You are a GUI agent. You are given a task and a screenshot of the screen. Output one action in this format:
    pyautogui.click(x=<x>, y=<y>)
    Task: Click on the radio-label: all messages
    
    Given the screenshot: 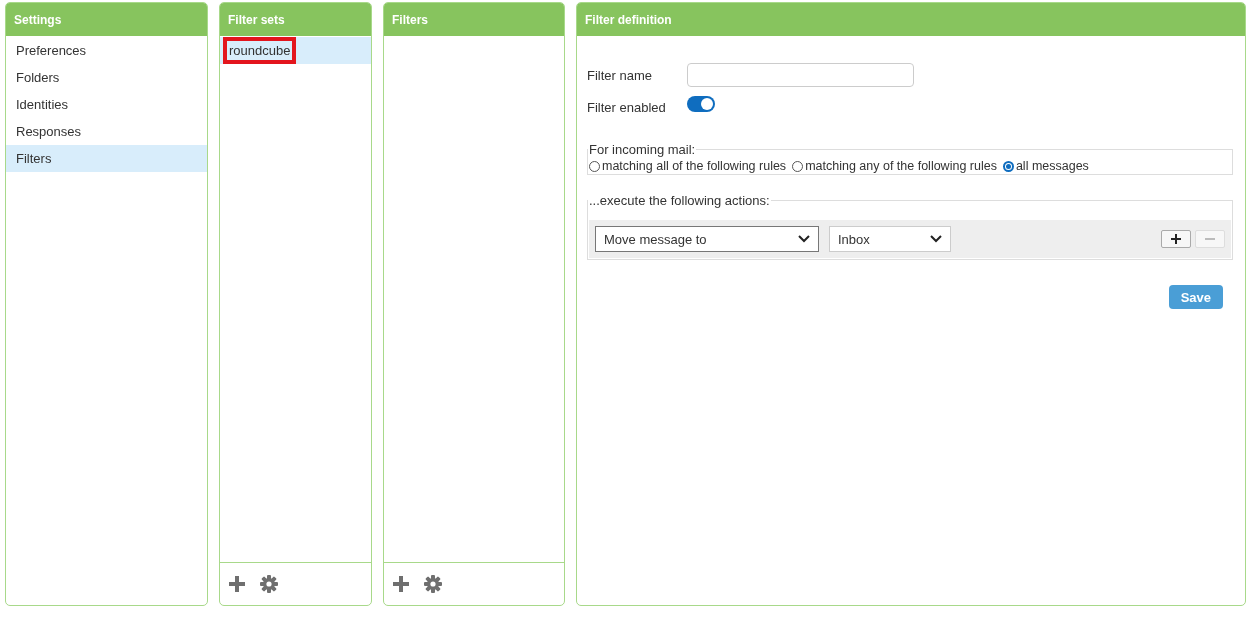 What is the action you would take?
    pyautogui.click(x=1052, y=166)
    